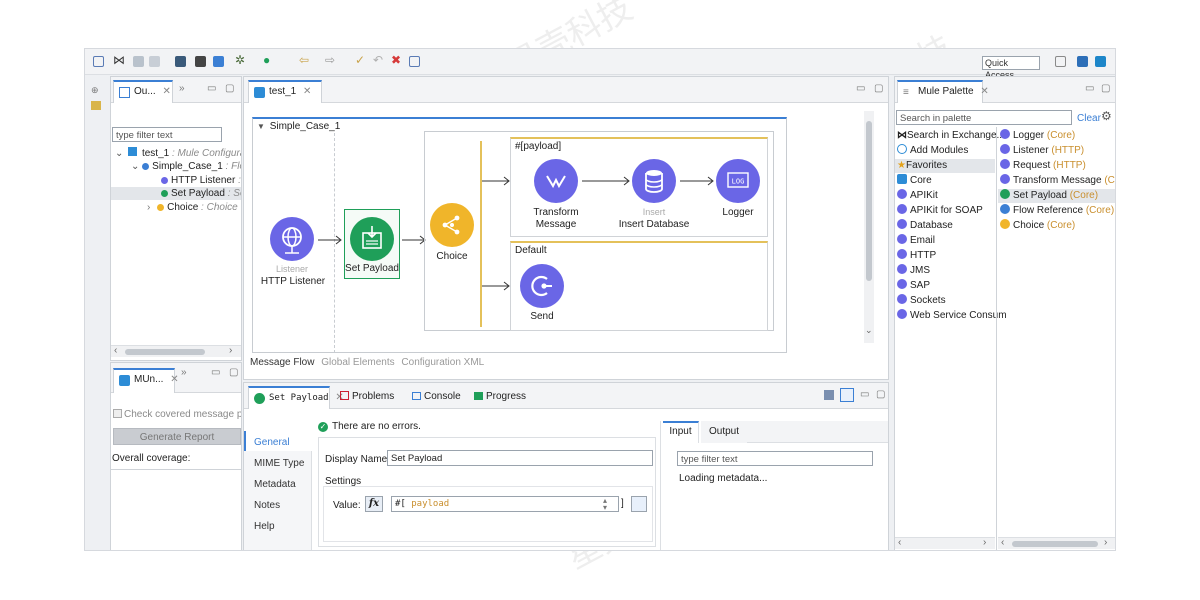 The width and height of the screenshot is (1200, 600). Describe the element at coordinates (292, 239) in the screenshot. I see `http-listener-node` at that location.